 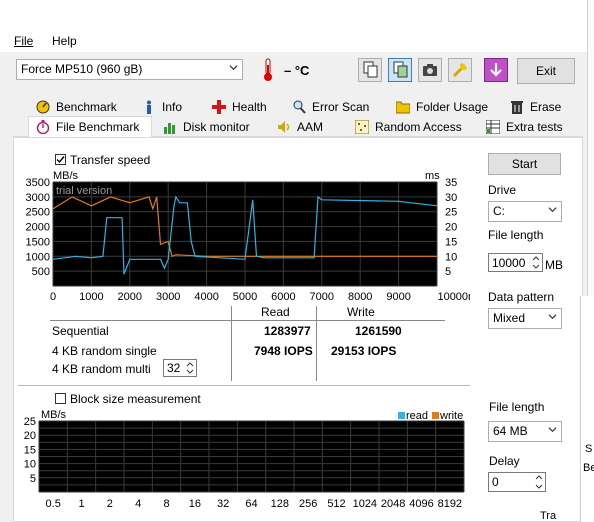 I want to click on x-tick-label: 7000, so click(x=322, y=297).